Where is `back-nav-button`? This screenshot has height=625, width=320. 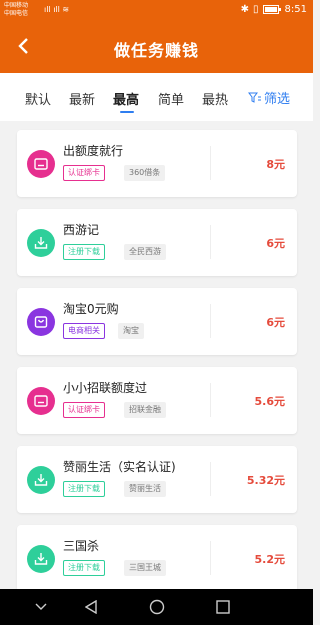 back-nav-button is located at coordinates (91, 607).